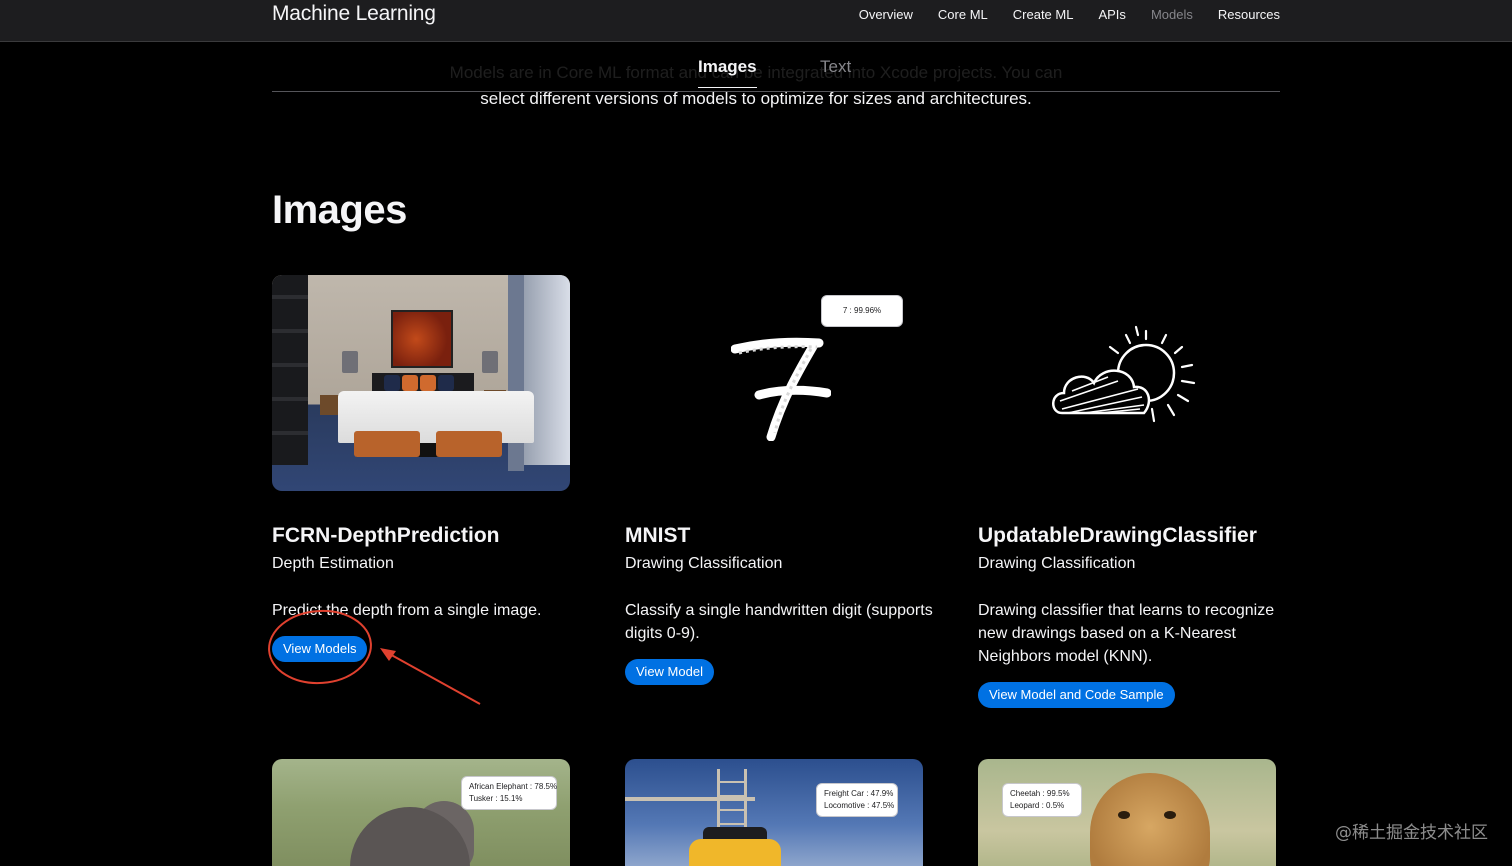 Image resolution: width=1512 pixels, height=866 pixels. Describe the element at coordinates (859, 793) in the screenshot. I see `prediction-line: Freight Car : 47.9%` at that location.